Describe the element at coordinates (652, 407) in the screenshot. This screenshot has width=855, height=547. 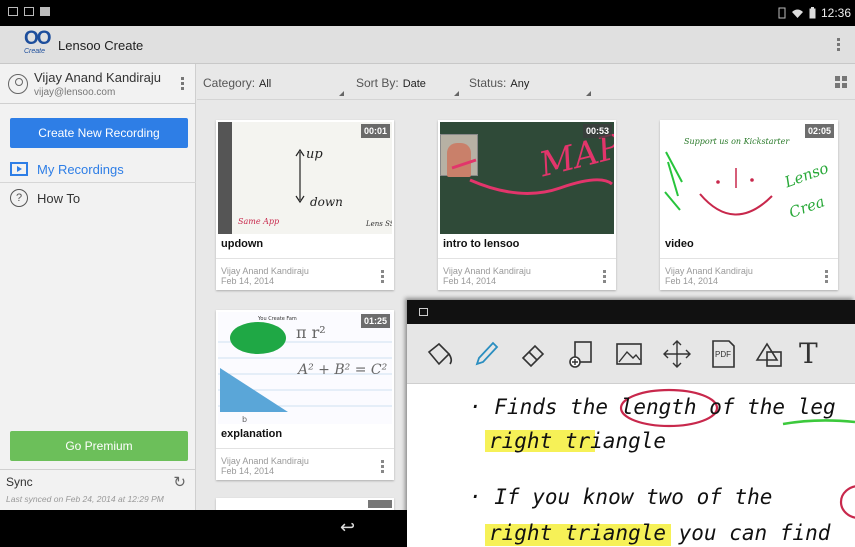
I see `note-line-1: · Finds the length of the leg` at that location.